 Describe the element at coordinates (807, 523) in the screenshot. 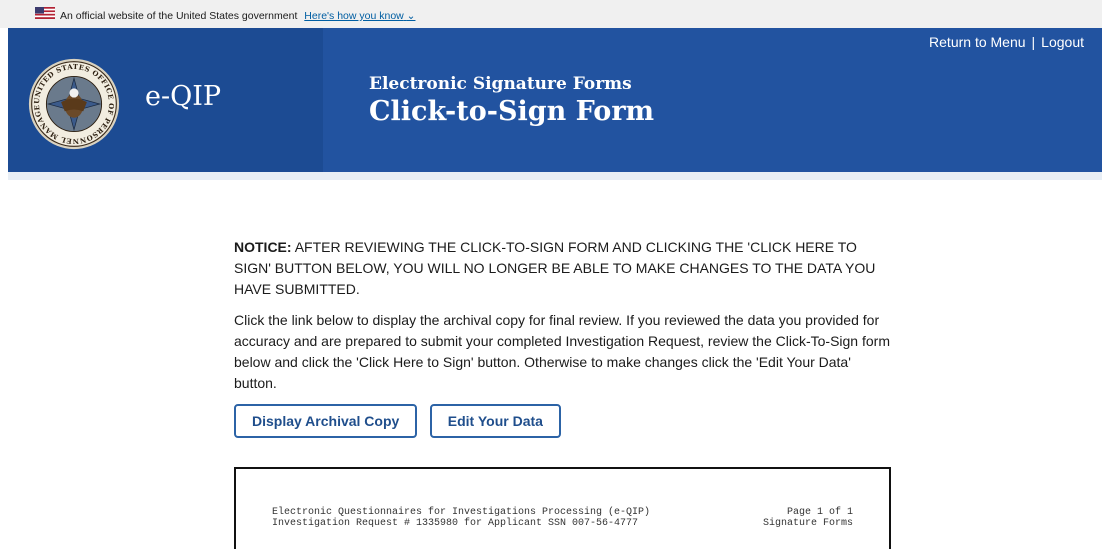

I see `doc-form-type: Signature Forms` at that location.